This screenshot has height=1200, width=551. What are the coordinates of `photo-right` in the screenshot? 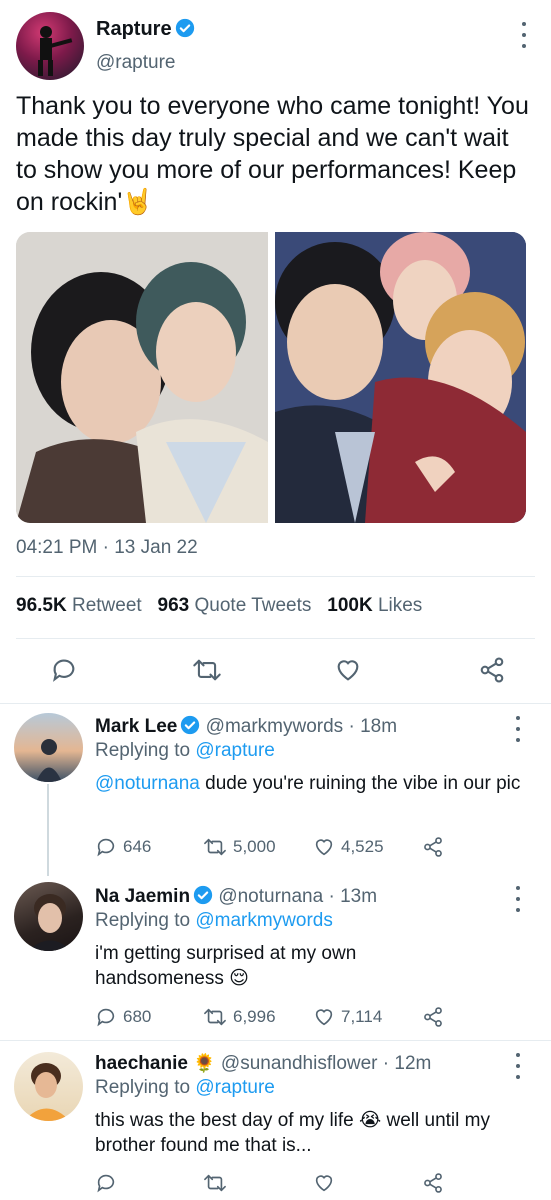 It's located at (400, 377).